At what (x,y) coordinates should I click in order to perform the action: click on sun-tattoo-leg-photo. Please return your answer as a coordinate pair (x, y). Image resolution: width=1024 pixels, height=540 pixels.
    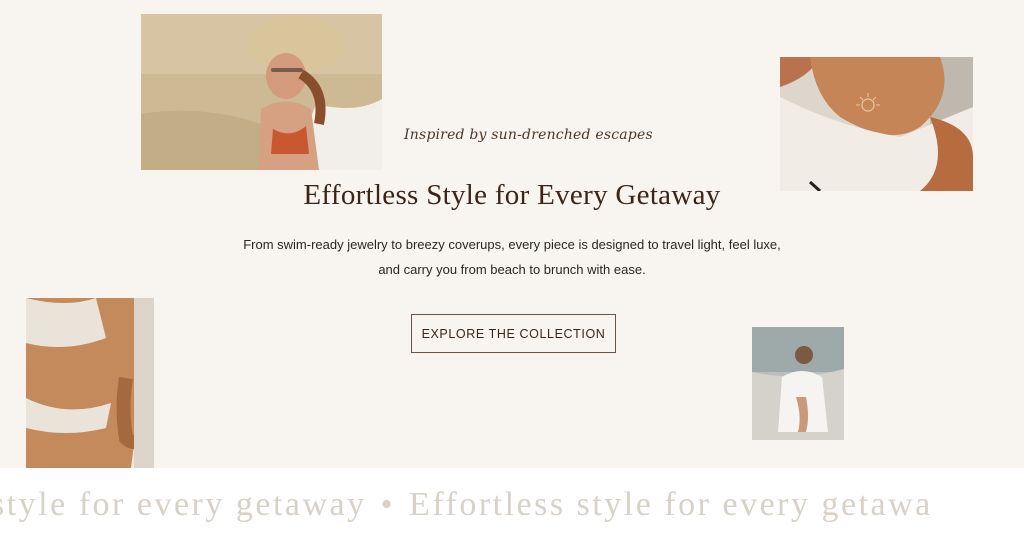
    Looking at the image, I should click on (876, 124).